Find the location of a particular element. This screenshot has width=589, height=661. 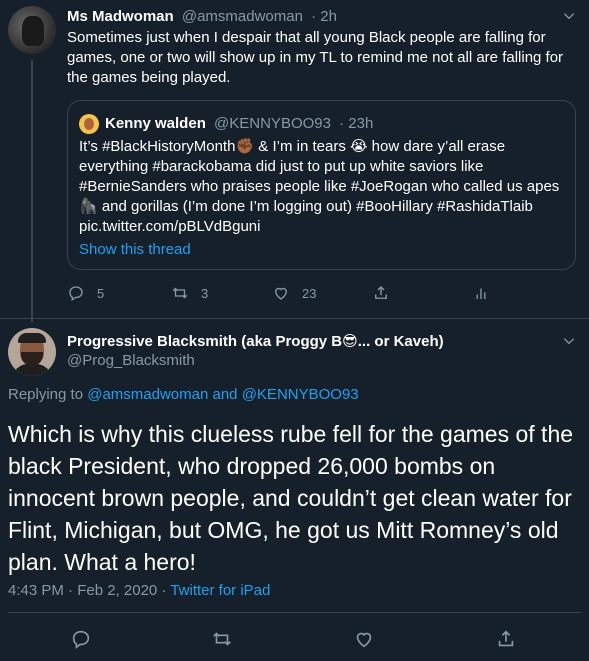

tweet-header: Ms Madwoman @amsmadwoman · 2h is located at coordinates (202, 16).